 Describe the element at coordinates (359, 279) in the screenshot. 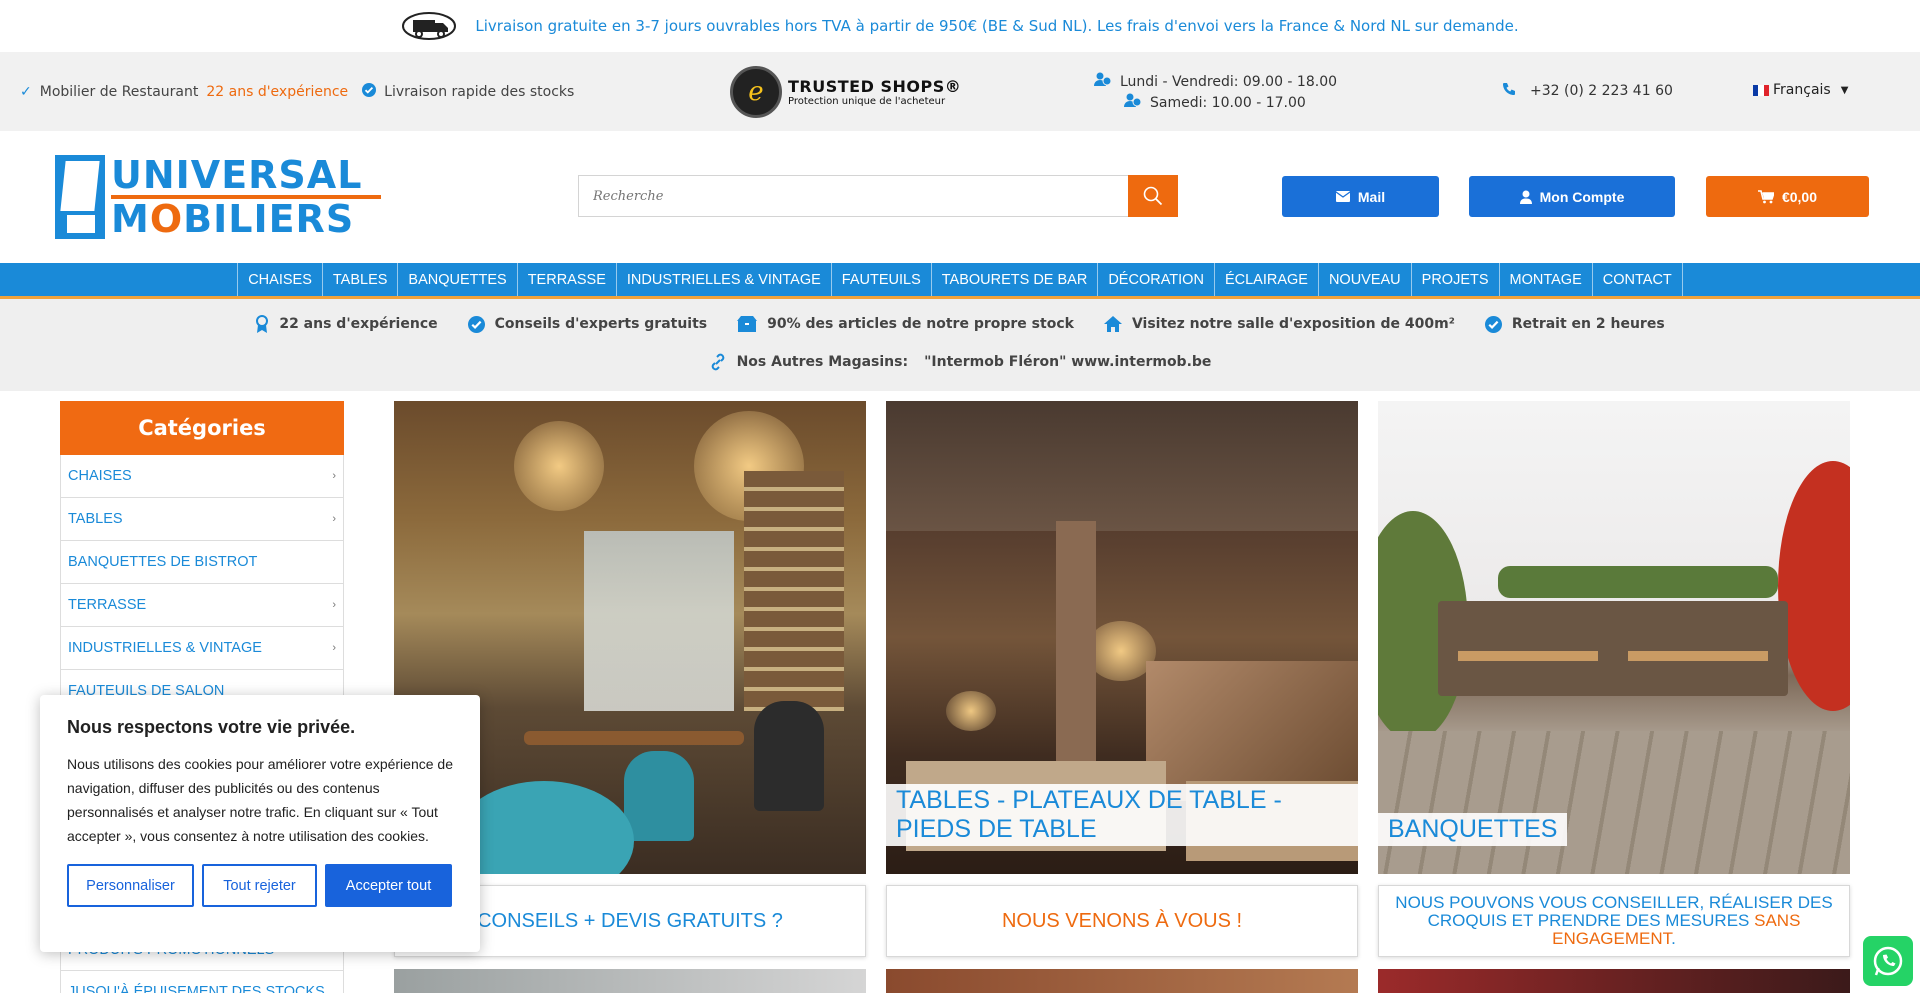

I see `nav-item-tables: TABLES` at that location.